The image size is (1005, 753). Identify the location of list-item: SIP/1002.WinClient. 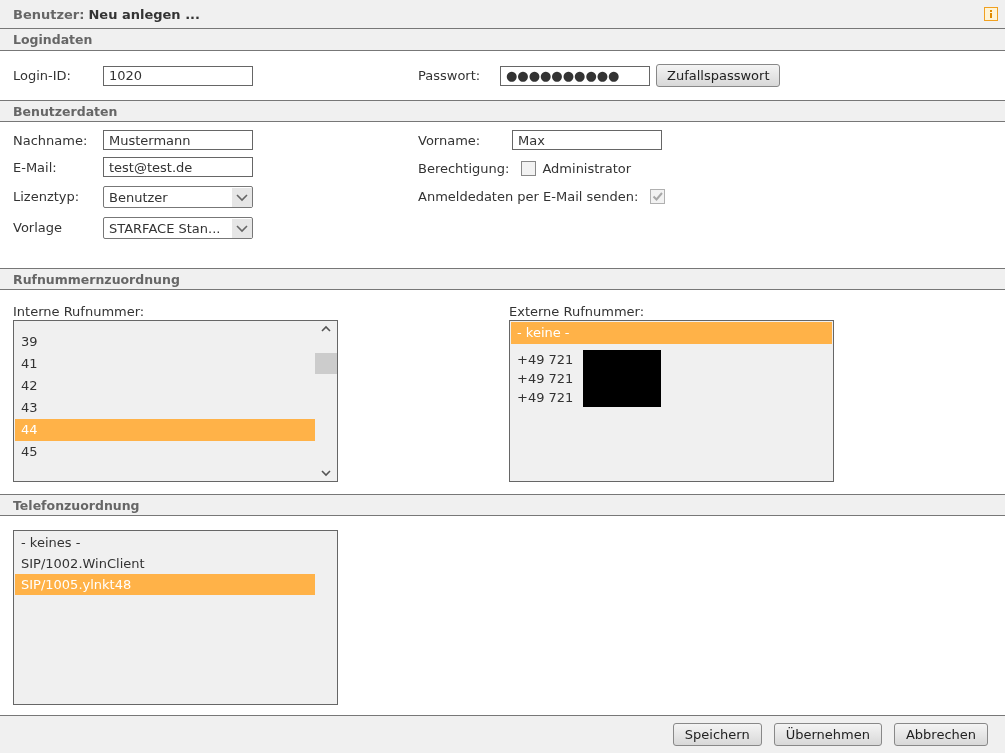
(165, 564).